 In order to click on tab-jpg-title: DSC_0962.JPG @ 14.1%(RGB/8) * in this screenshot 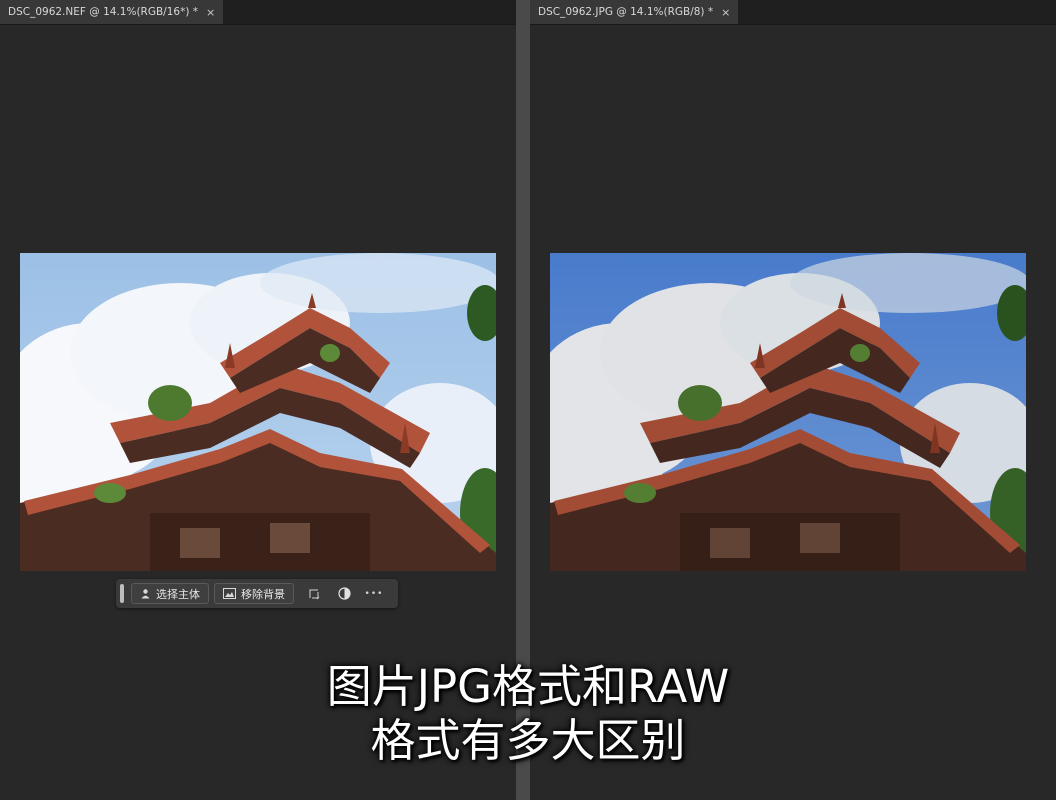, I will do `click(626, 12)`.